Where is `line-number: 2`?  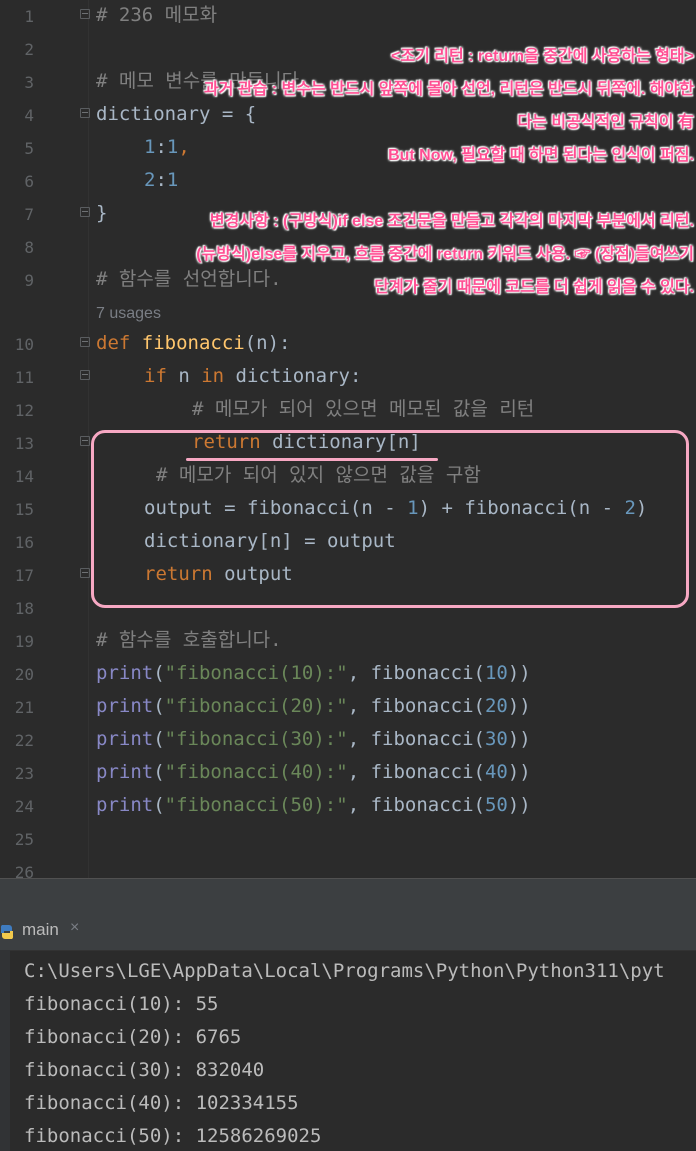 line-number: 2 is located at coordinates (29, 49).